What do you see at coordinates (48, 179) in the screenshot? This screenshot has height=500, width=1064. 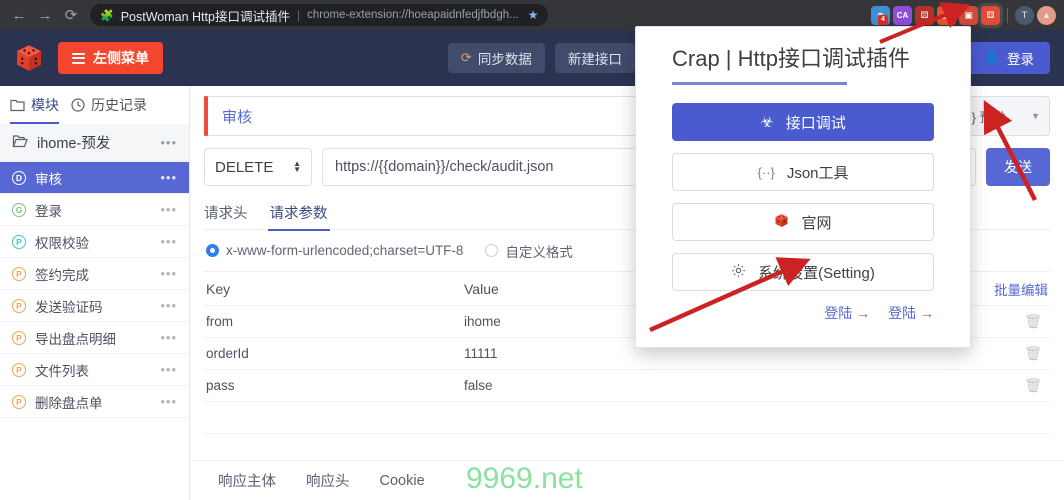 I see `sidebar-item-label: 审核` at bounding box center [48, 179].